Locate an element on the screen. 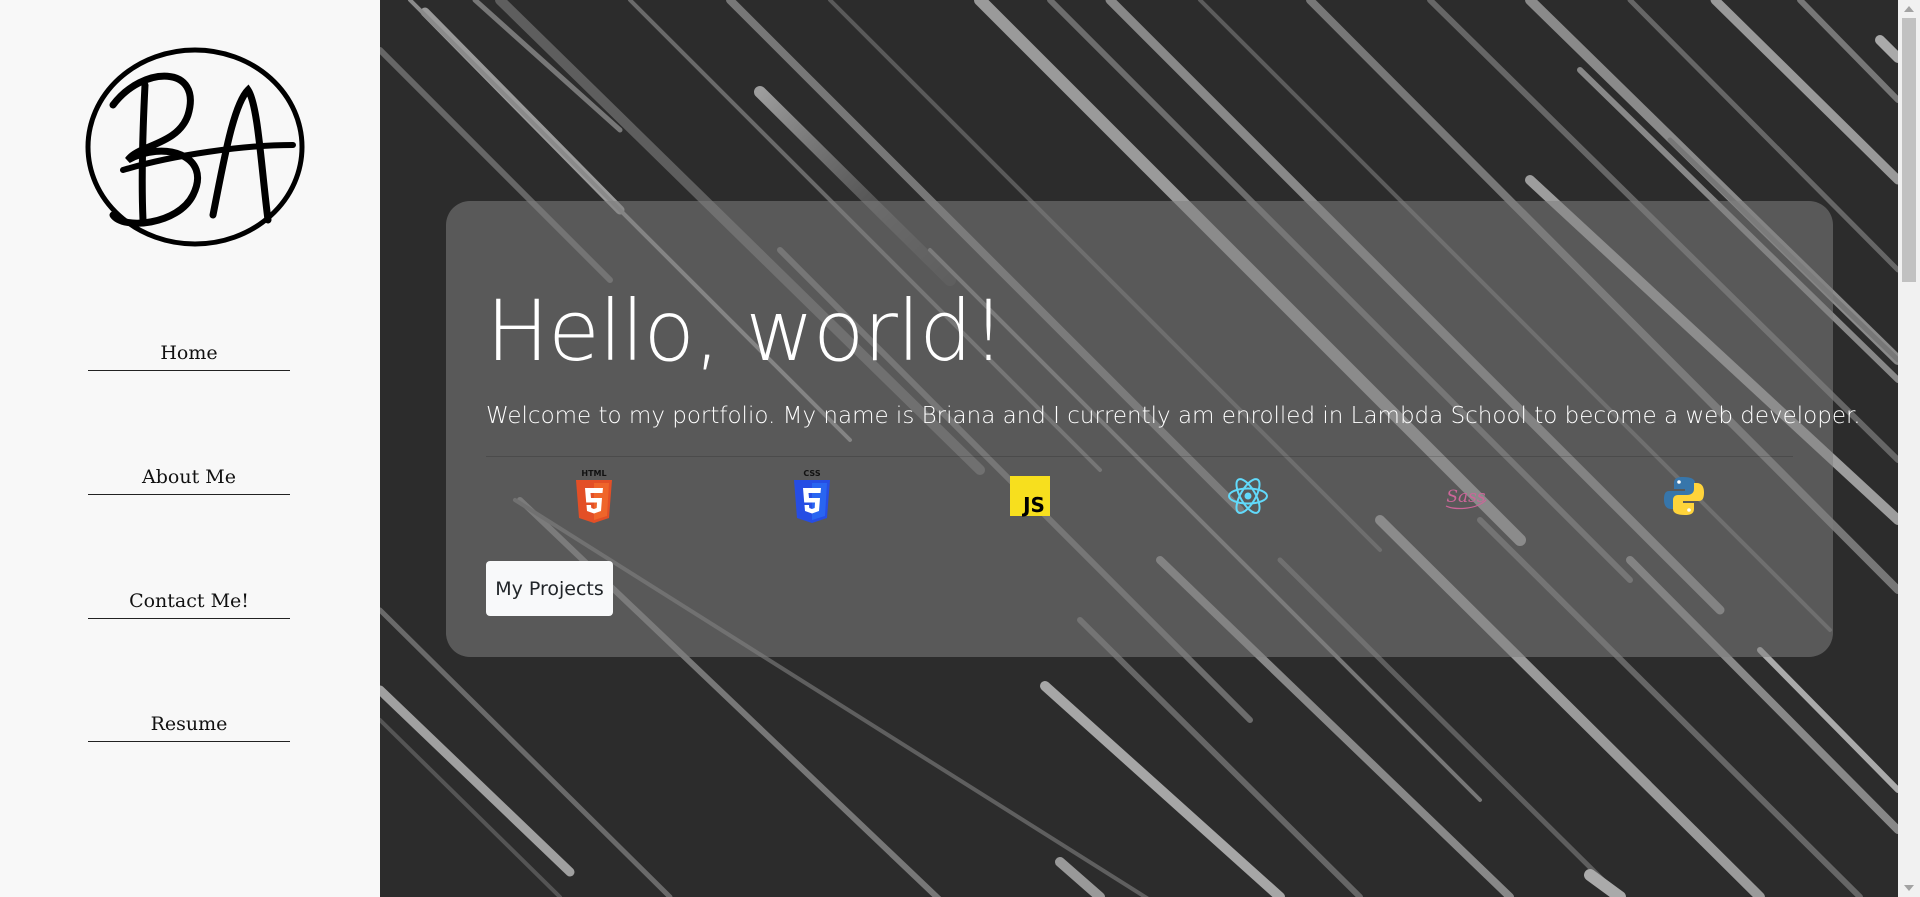  logo is located at coordinates (195, 147).